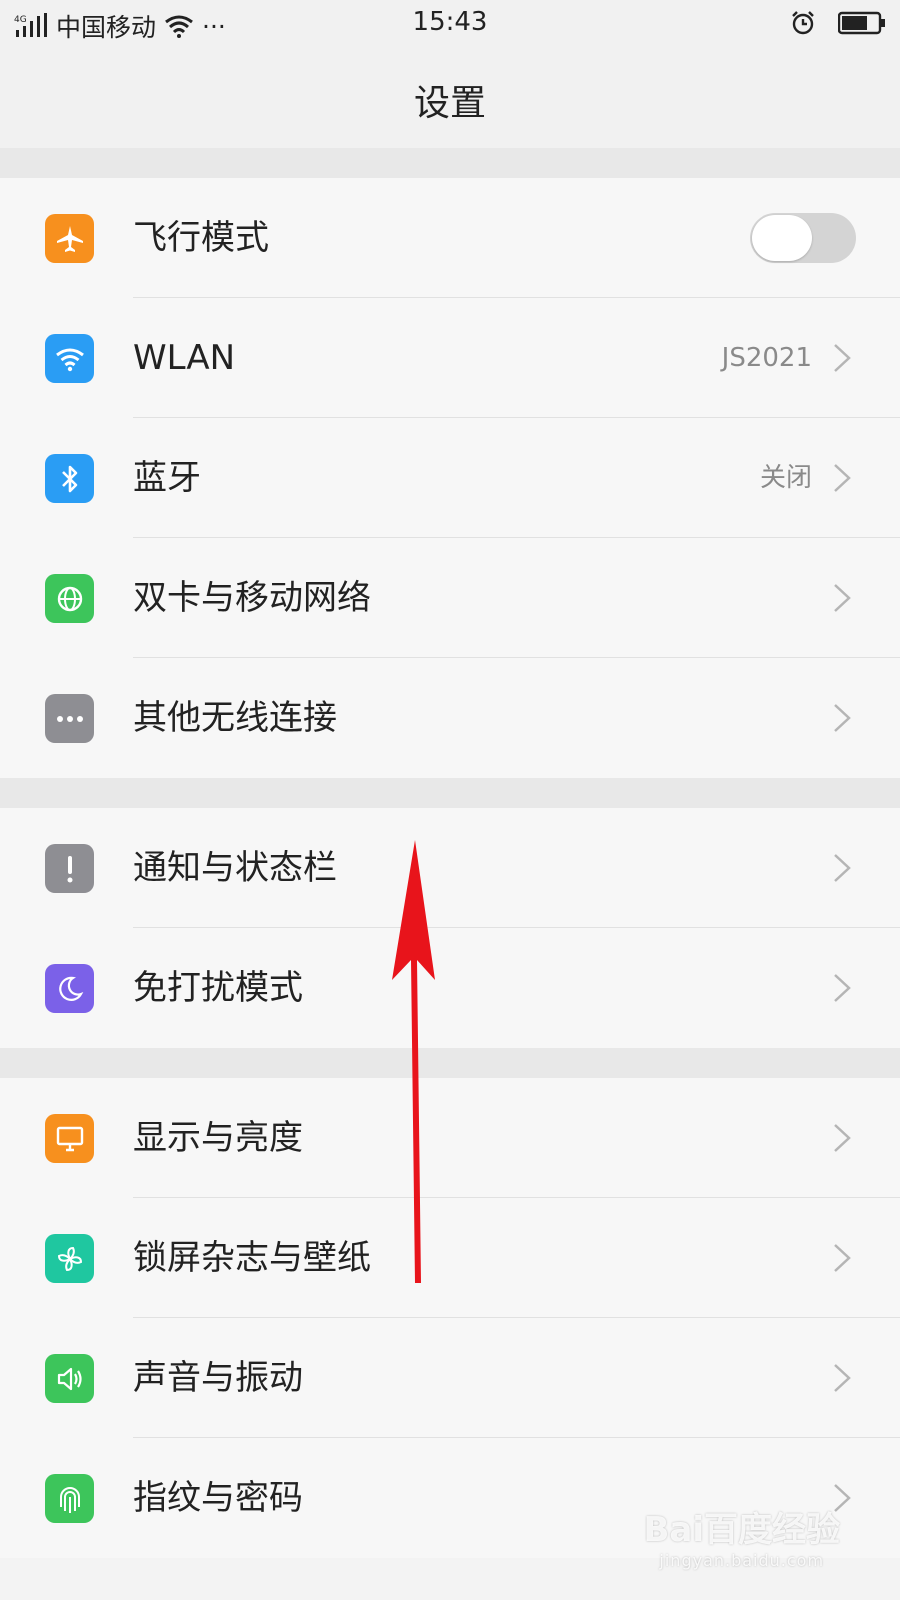 This screenshot has width=900, height=1600. Describe the element at coordinates (69, 358) in the screenshot. I see `wifi-icon` at that location.